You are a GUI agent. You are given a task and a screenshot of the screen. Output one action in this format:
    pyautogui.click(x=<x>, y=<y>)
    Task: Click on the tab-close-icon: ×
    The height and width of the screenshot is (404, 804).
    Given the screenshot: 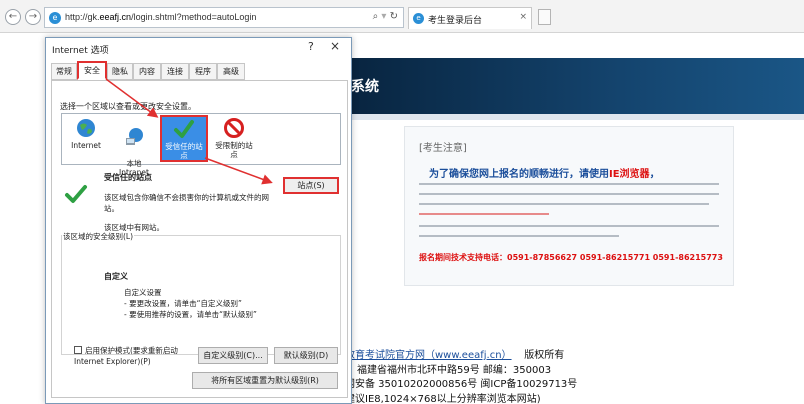 What is the action you would take?
    pyautogui.click(x=523, y=17)
    